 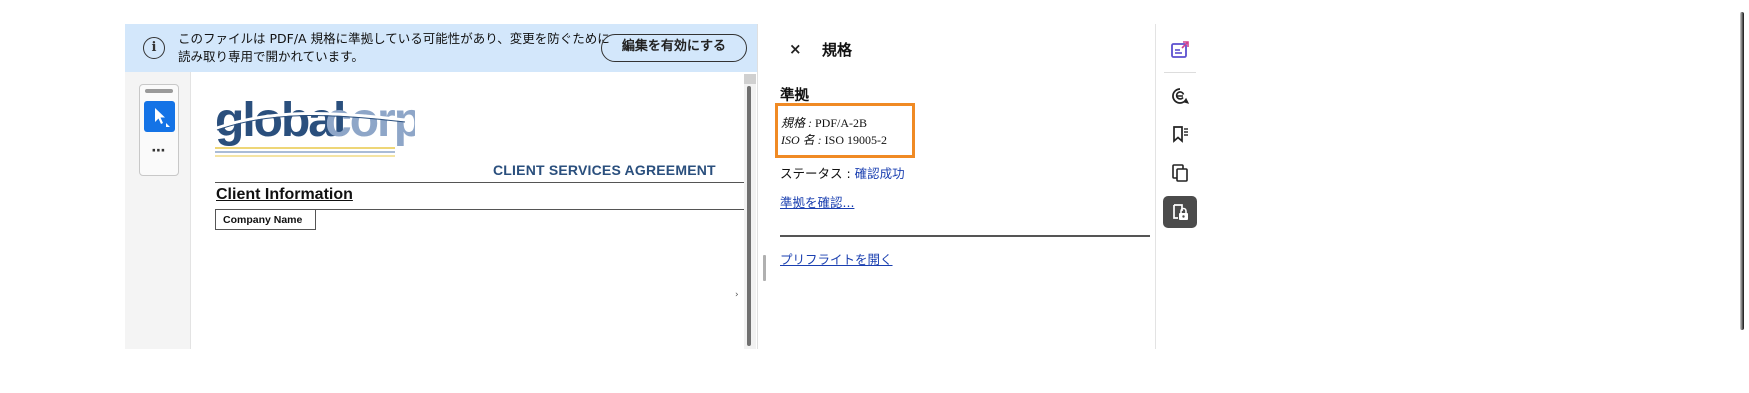 What do you see at coordinates (750, 79) in the screenshot?
I see `scrollbar-up` at bounding box center [750, 79].